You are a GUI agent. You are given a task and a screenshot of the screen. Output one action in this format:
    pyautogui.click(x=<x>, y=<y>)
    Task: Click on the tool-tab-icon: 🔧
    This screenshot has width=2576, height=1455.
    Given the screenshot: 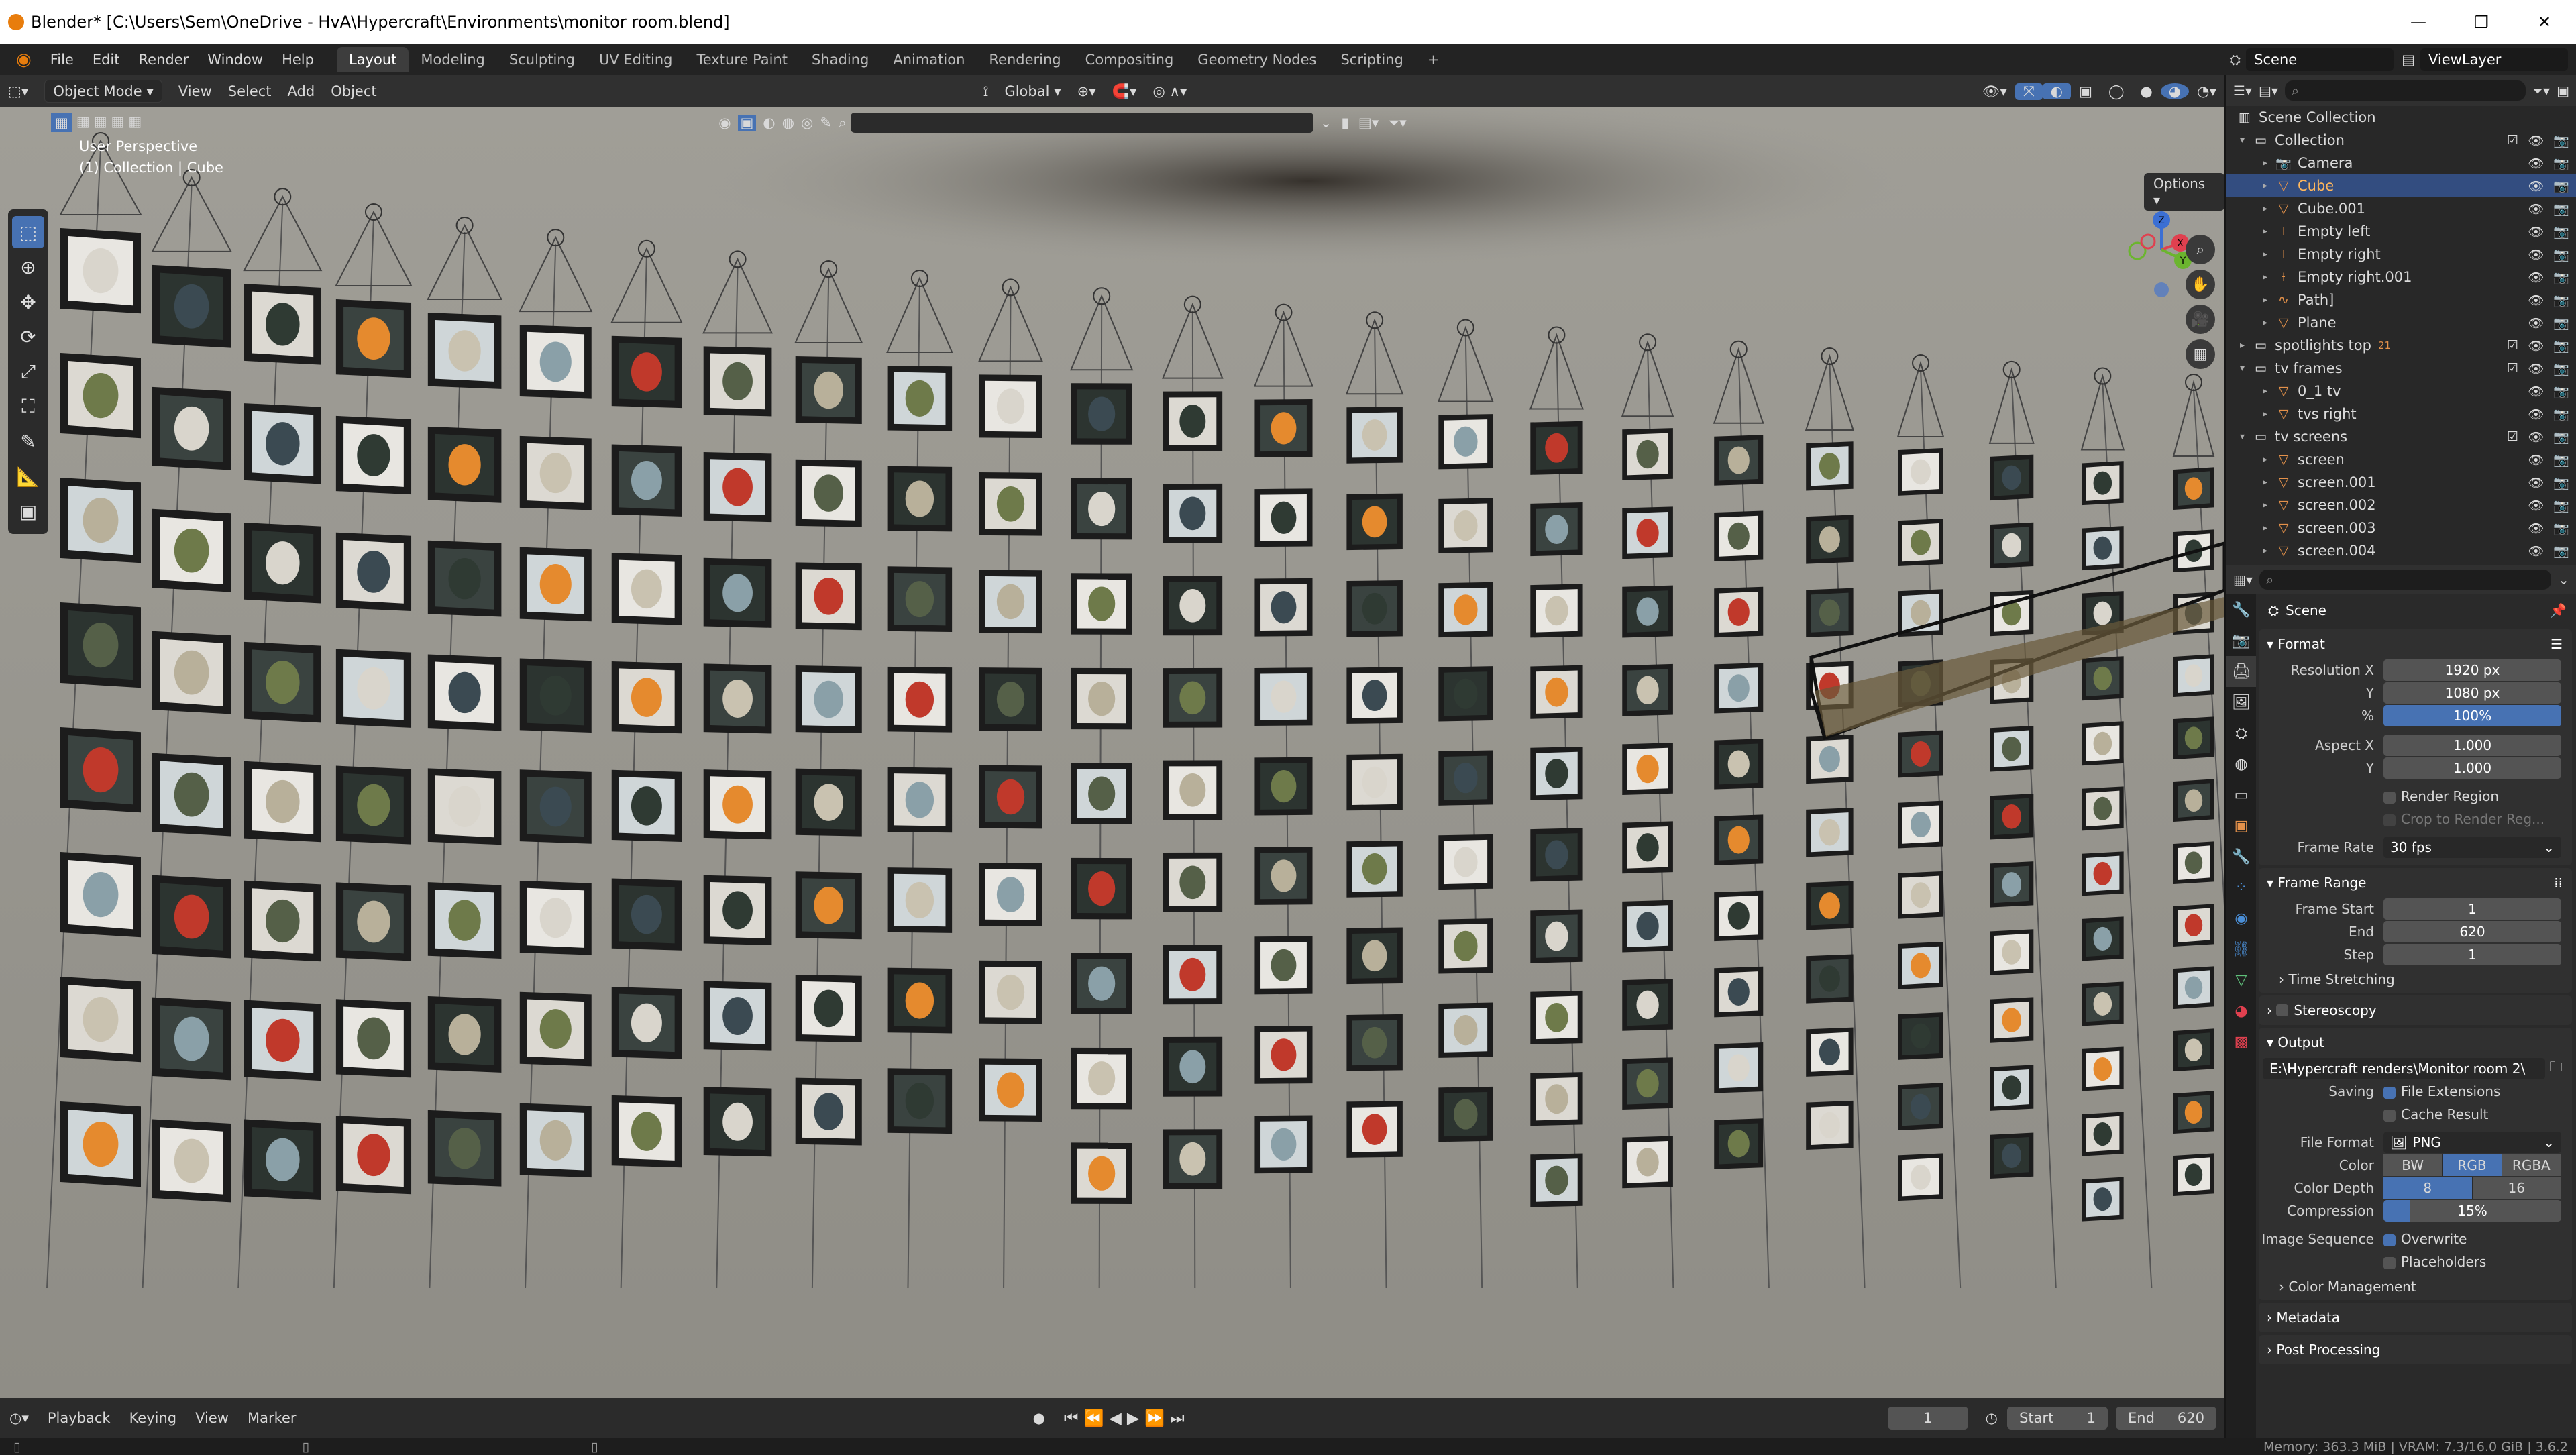 What is the action you would take?
    pyautogui.click(x=2241, y=609)
    